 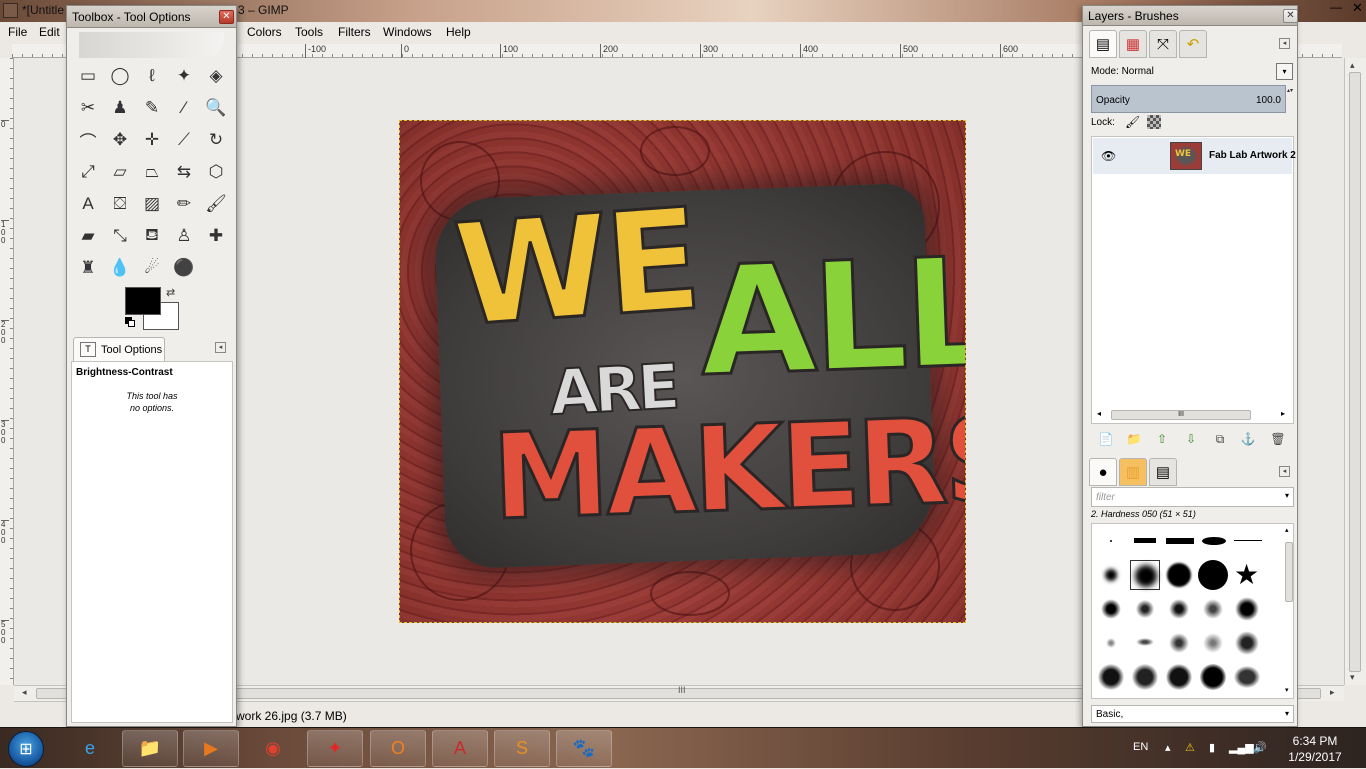 What do you see at coordinates (152, 268) in the screenshot?
I see `smudge-icon: ☄` at bounding box center [152, 268].